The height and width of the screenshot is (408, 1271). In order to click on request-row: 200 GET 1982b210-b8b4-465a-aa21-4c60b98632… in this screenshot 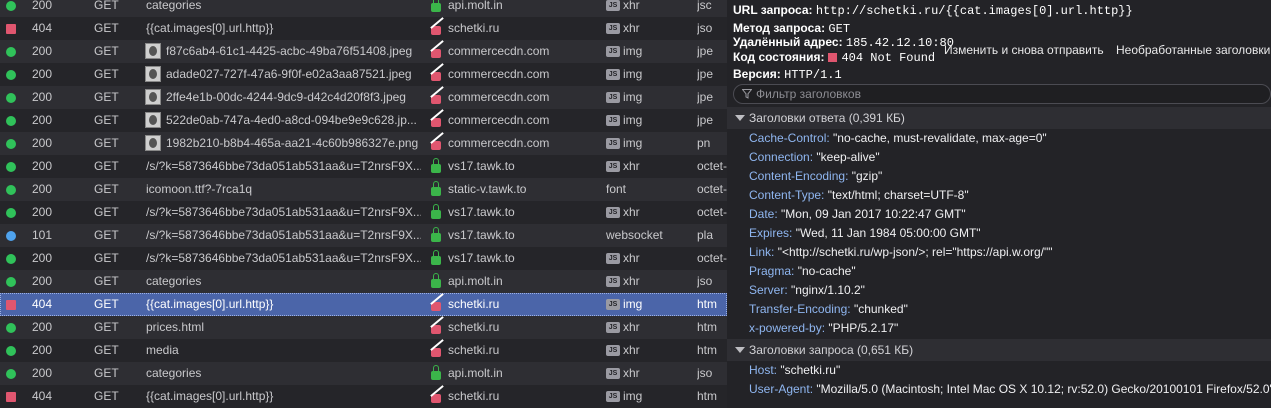, I will do `click(363, 143)`.